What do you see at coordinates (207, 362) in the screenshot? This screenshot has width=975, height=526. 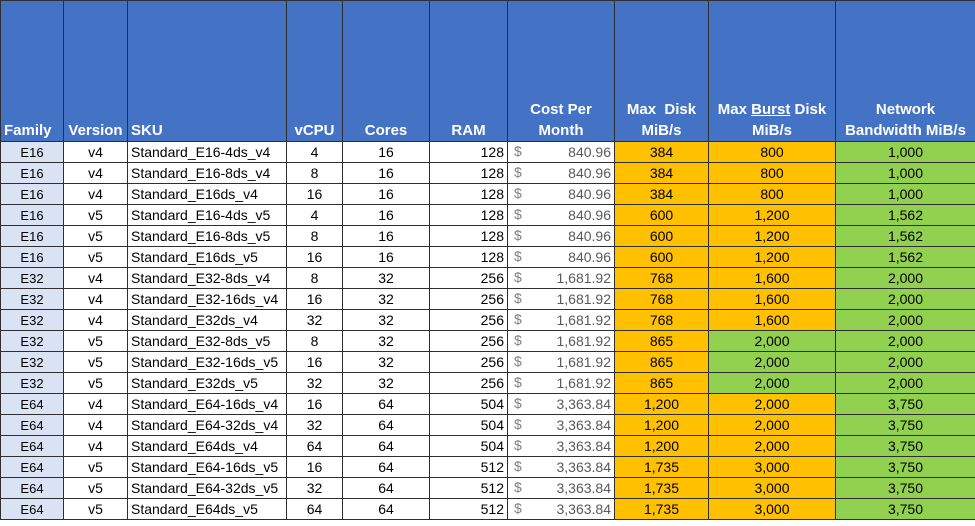 I see `sku-cell: Standard_E32-16ds_v5` at bounding box center [207, 362].